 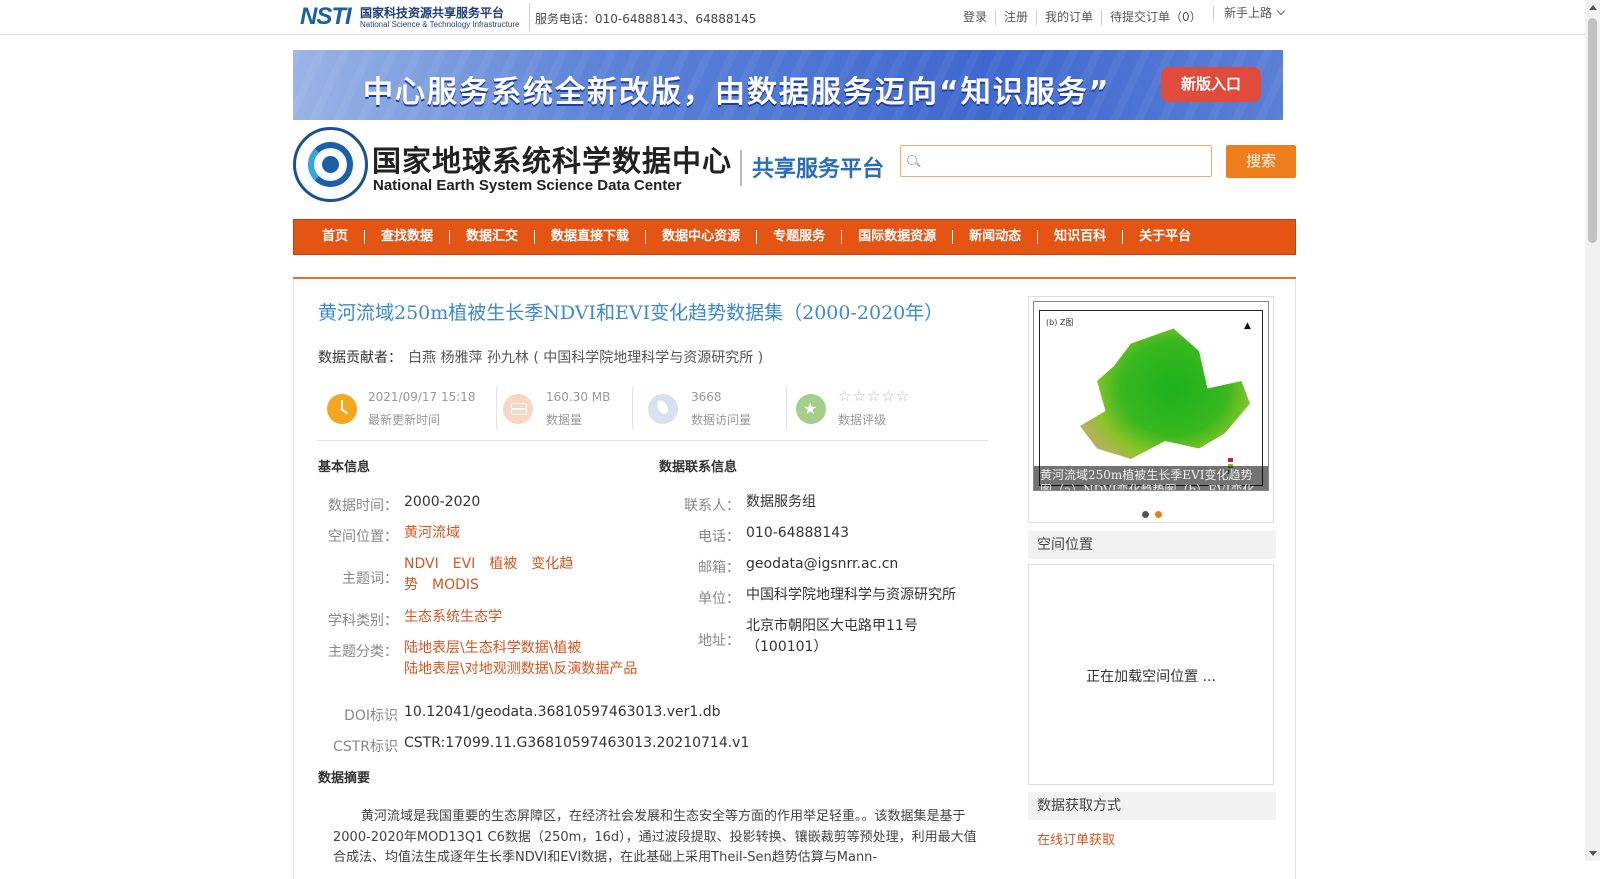 I want to click on nav-topic-services: 专题服务, so click(x=800, y=237).